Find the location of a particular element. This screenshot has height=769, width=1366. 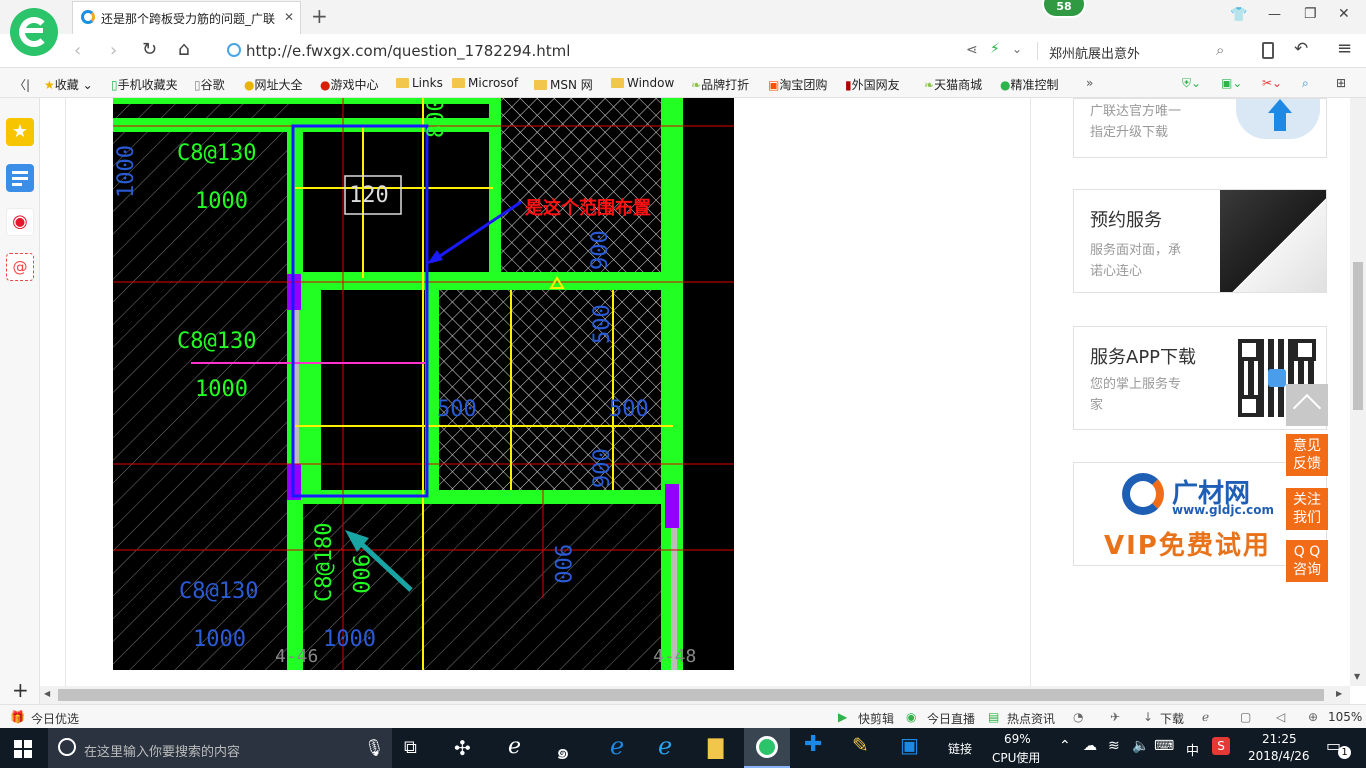

zoom-icon: ⊕ is located at coordinates (1313, 717).